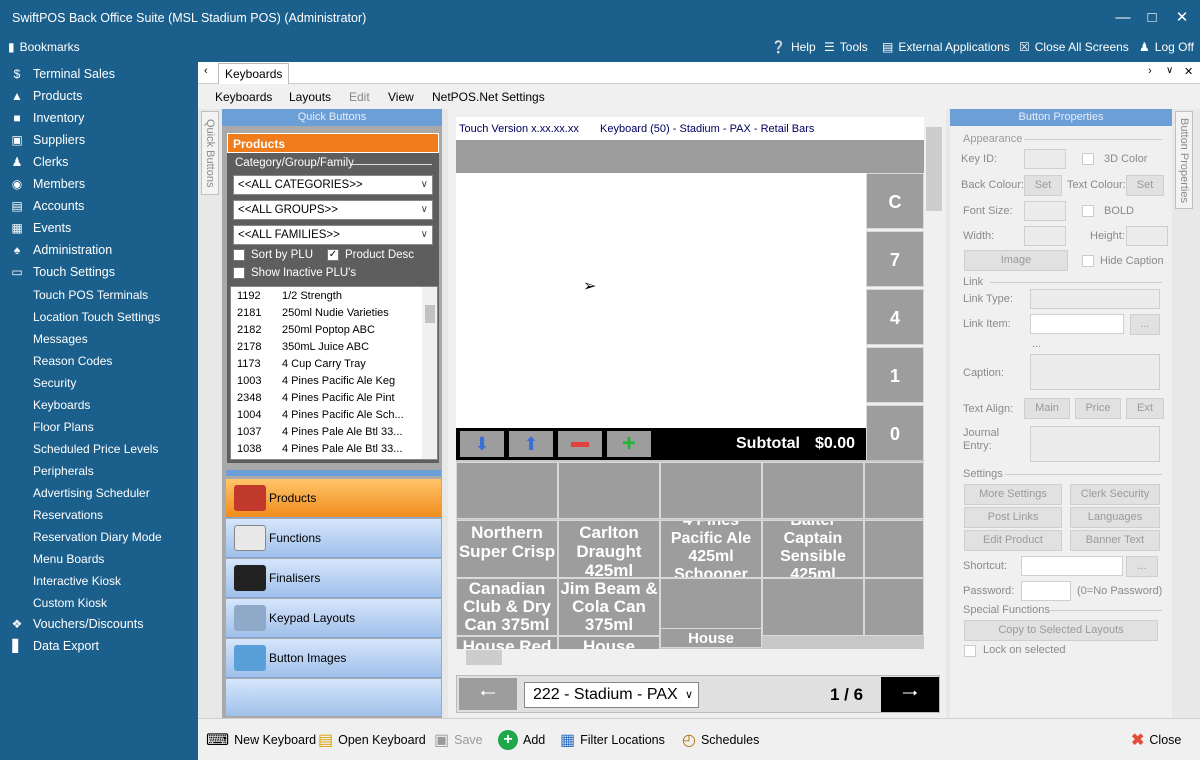 The width and height of the screenshot is (1200, 760). Describe the element at coordinates (1115, 540) in the screenshot. I see `banner-text-button: Banner Text` at that location.